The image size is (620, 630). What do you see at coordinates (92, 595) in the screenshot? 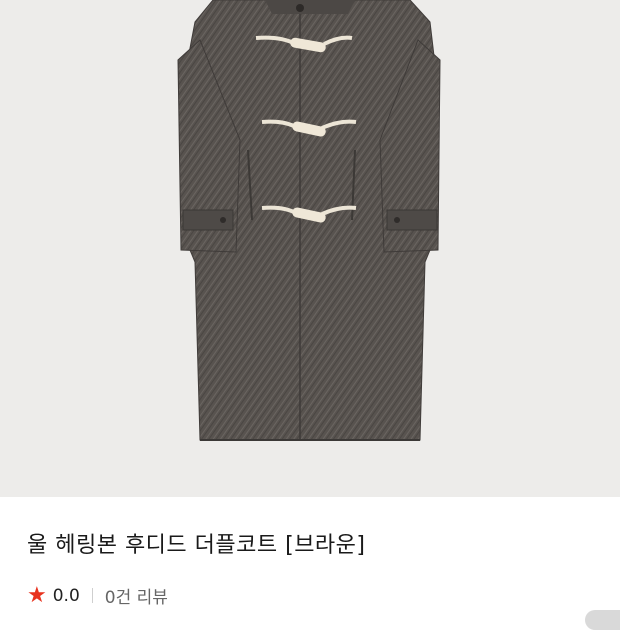
I see `divider` at bounding box center [92, 595].